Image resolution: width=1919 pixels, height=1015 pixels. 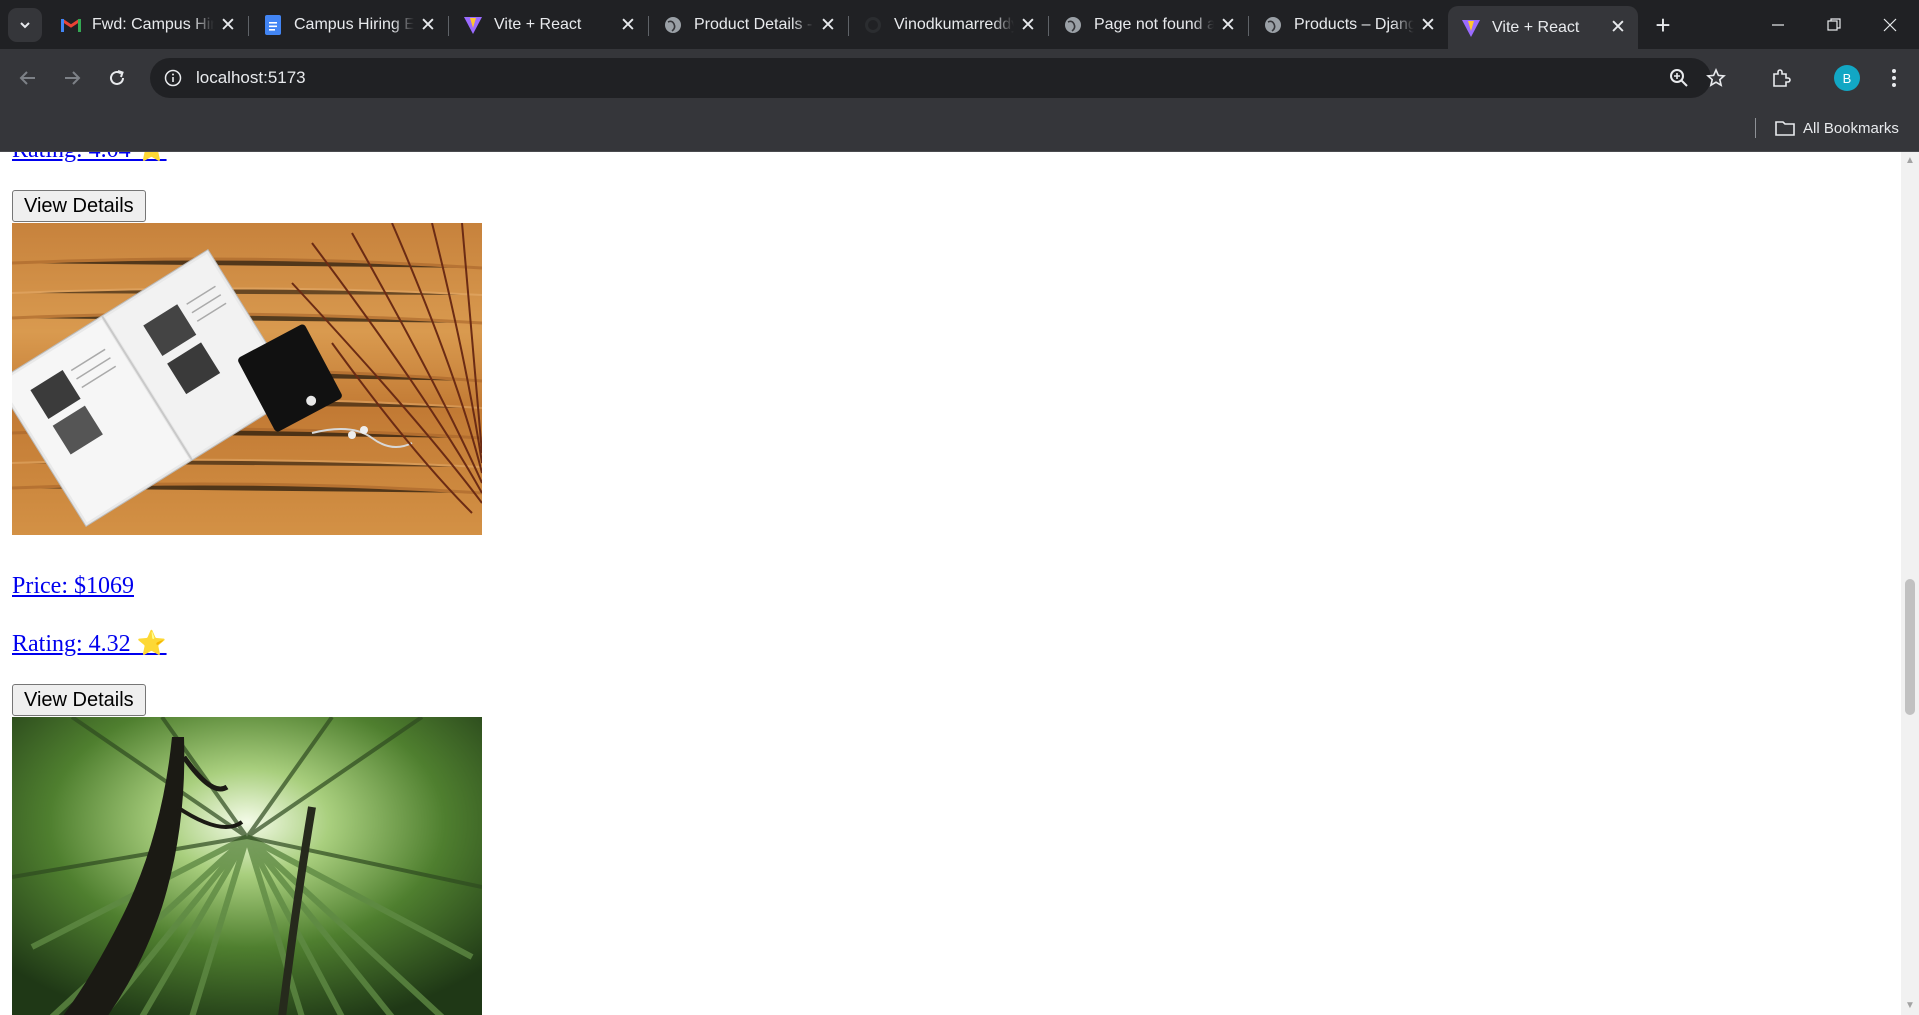 What do you see at coordinates (153, 24) in the screenshot?
I see `tab-title: Fwd: Campus Hiring` at bounding box center [153, 24].